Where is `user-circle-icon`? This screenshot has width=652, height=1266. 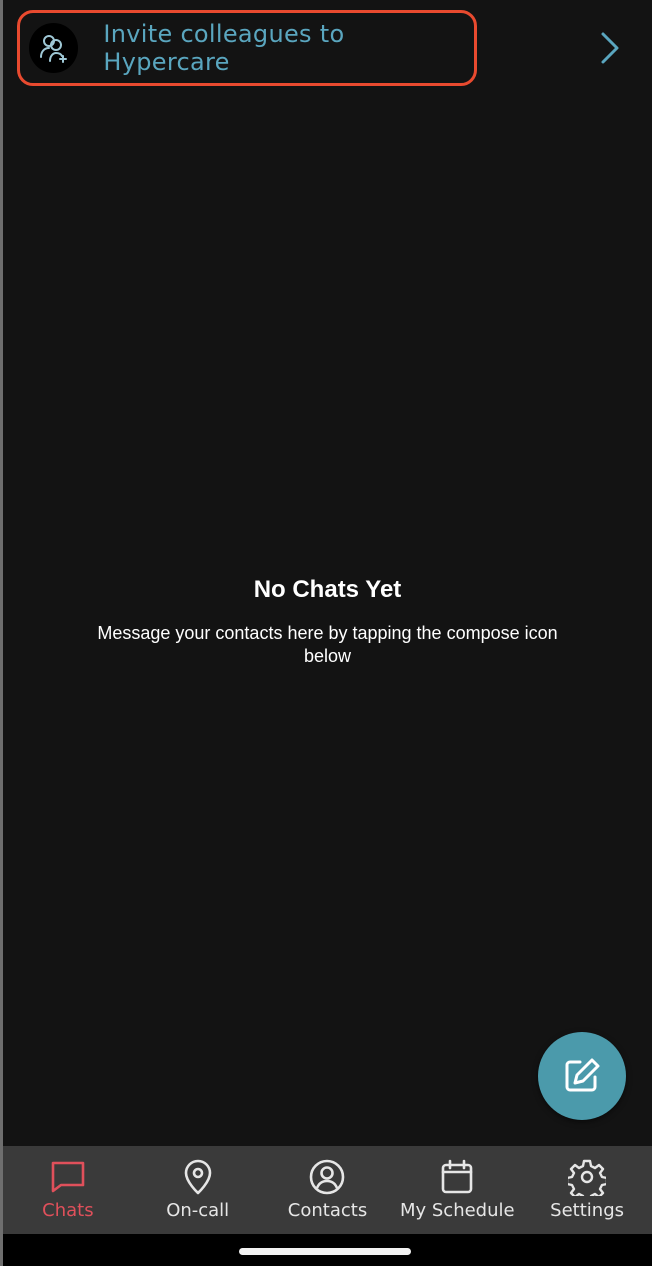 user-circle-icon is located at coordinates (327, 1177).